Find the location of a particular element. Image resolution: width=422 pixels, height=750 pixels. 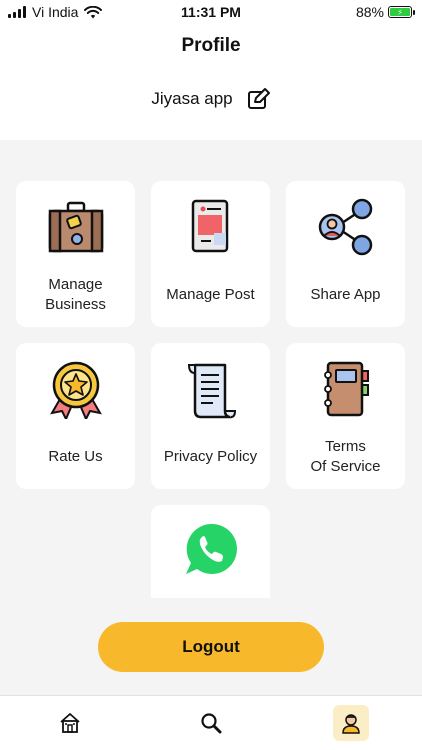

status-right: 88% ⚡ is located at coordinates (385, 12).